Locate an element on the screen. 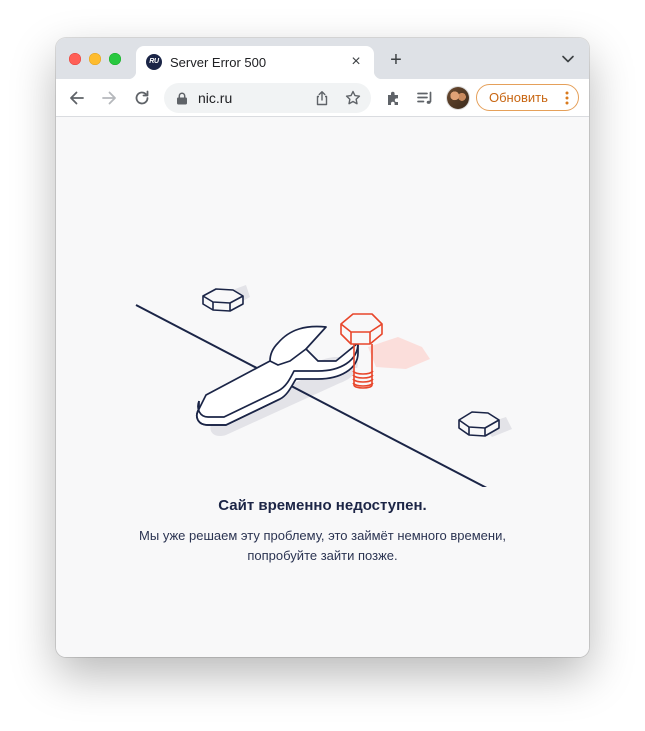  window-close-button is located at coordinates (75, 59).